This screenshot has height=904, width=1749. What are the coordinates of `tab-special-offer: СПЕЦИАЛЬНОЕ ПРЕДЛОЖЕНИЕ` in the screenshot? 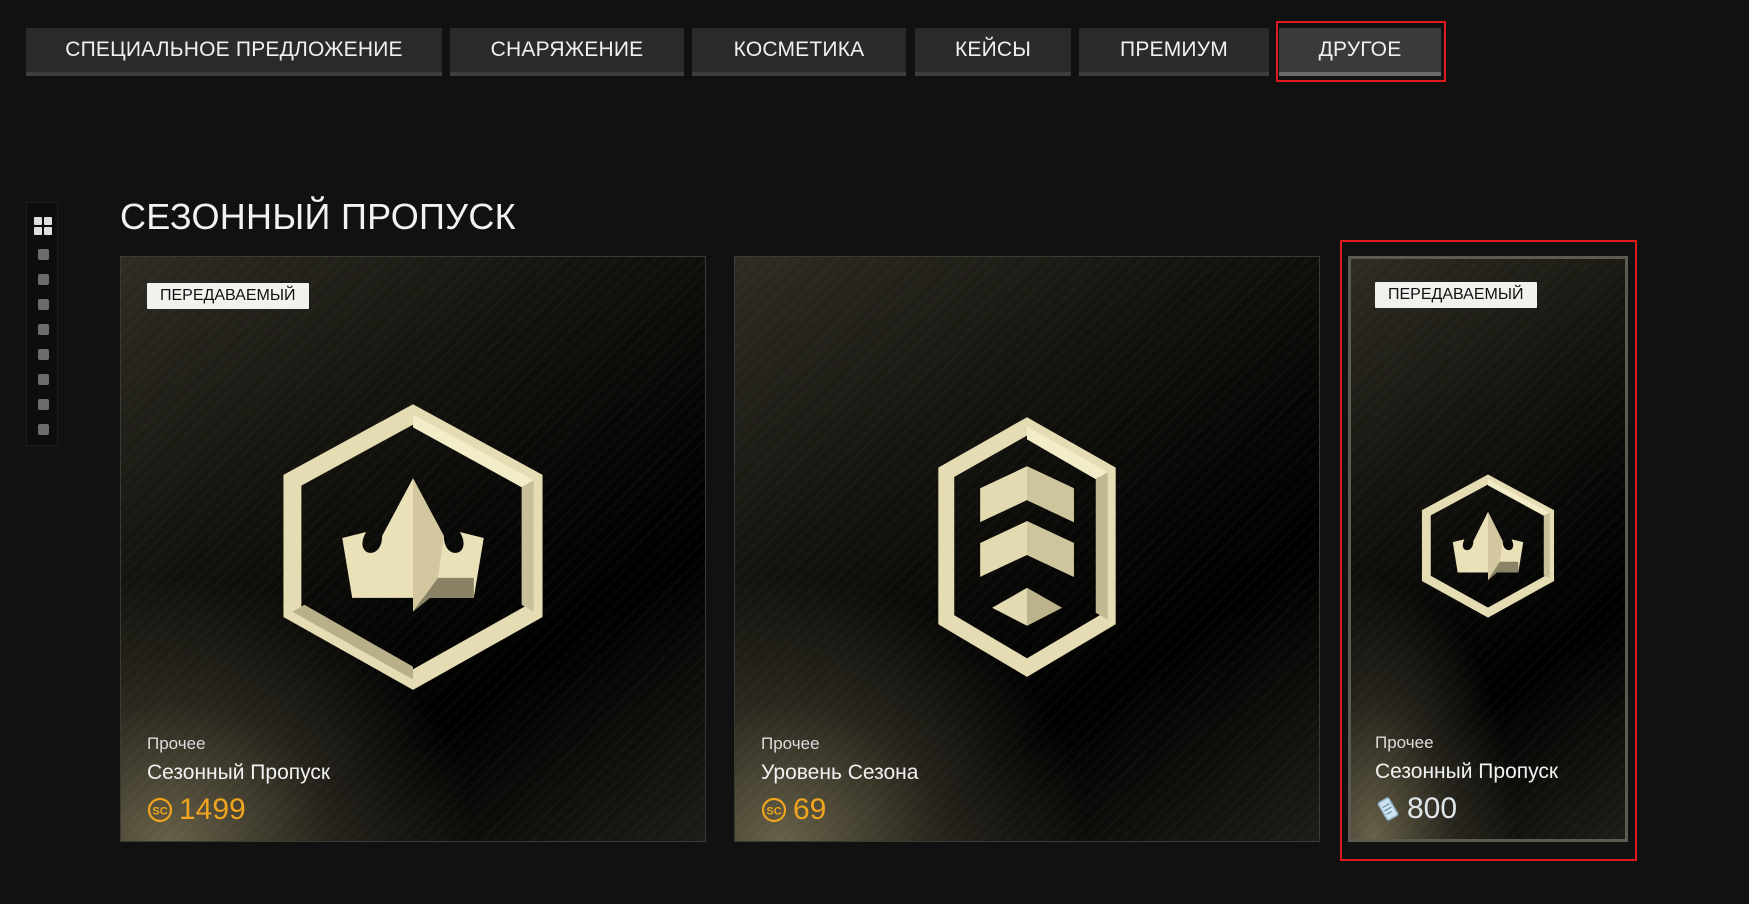 It's located at (234, 52).